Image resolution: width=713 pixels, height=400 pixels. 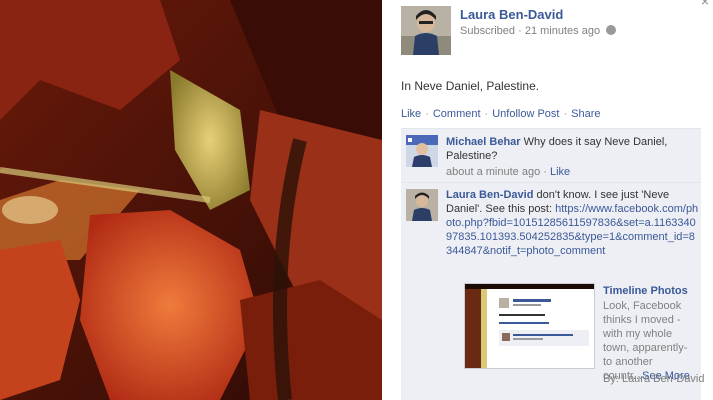 I want to click on comment-author: Laura Ben-David, so click(x=489, y=195).